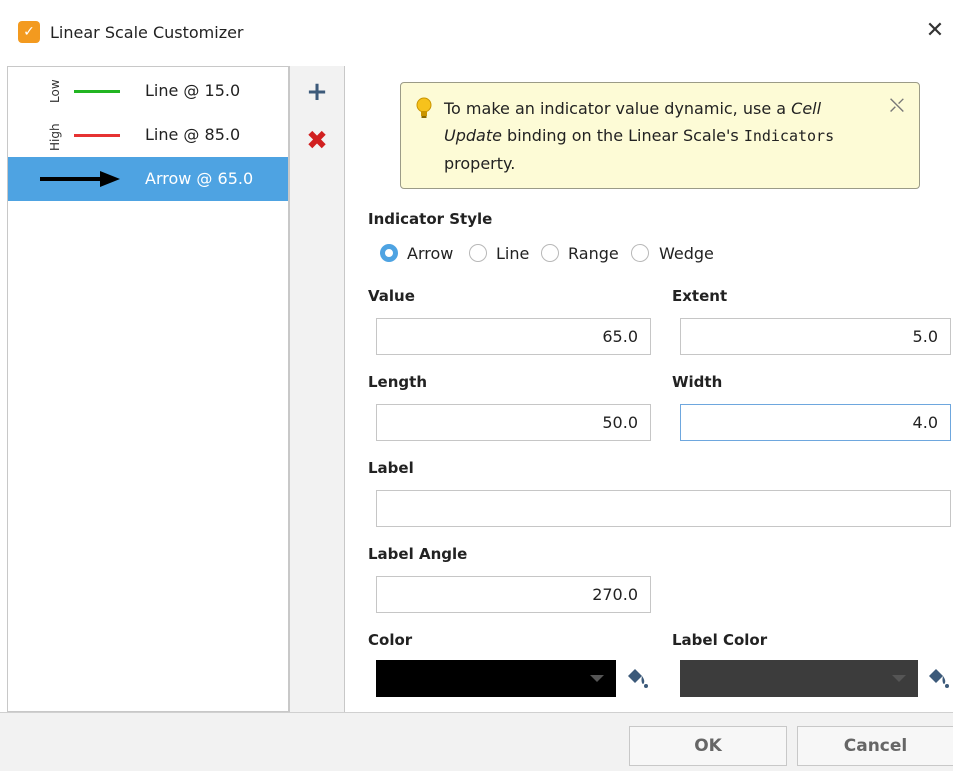 This screenshot has width=953, height=771. Describe the element at coordinates (815, 336) in the screenshot. I see `extent-field: 5.0` at that location.